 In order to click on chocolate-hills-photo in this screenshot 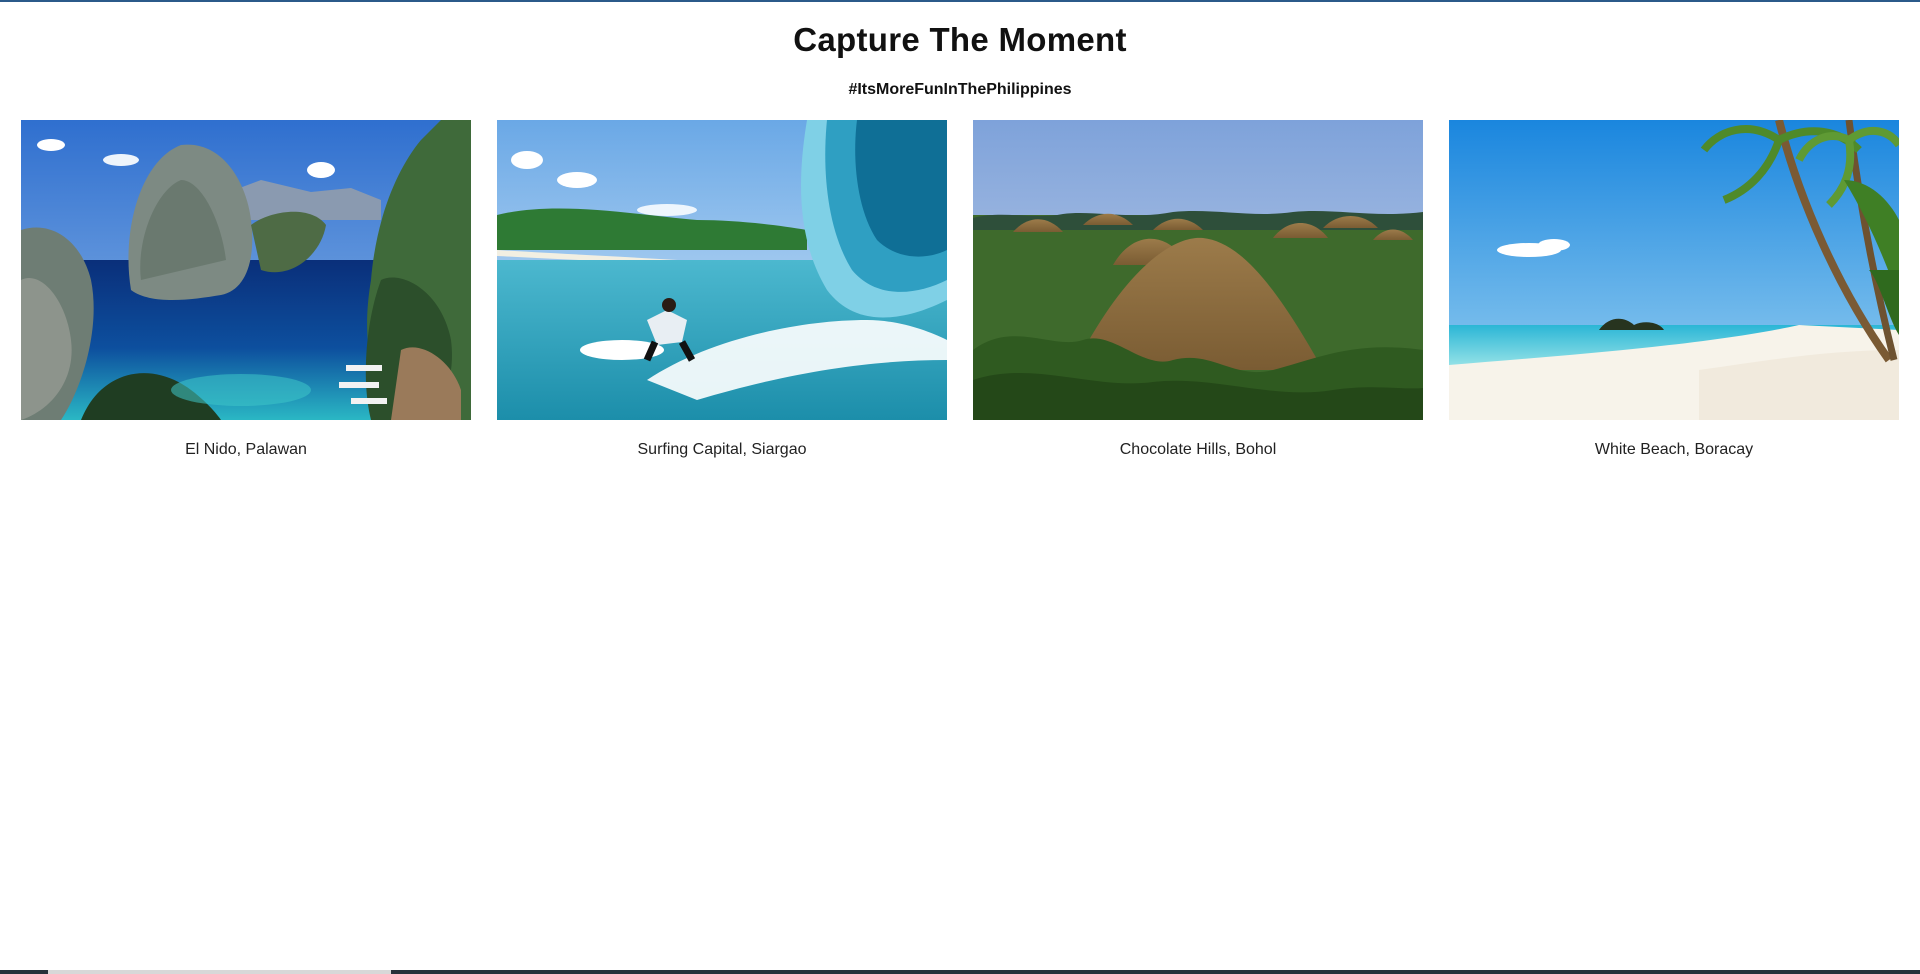, I will do `click(1198, 270)`.